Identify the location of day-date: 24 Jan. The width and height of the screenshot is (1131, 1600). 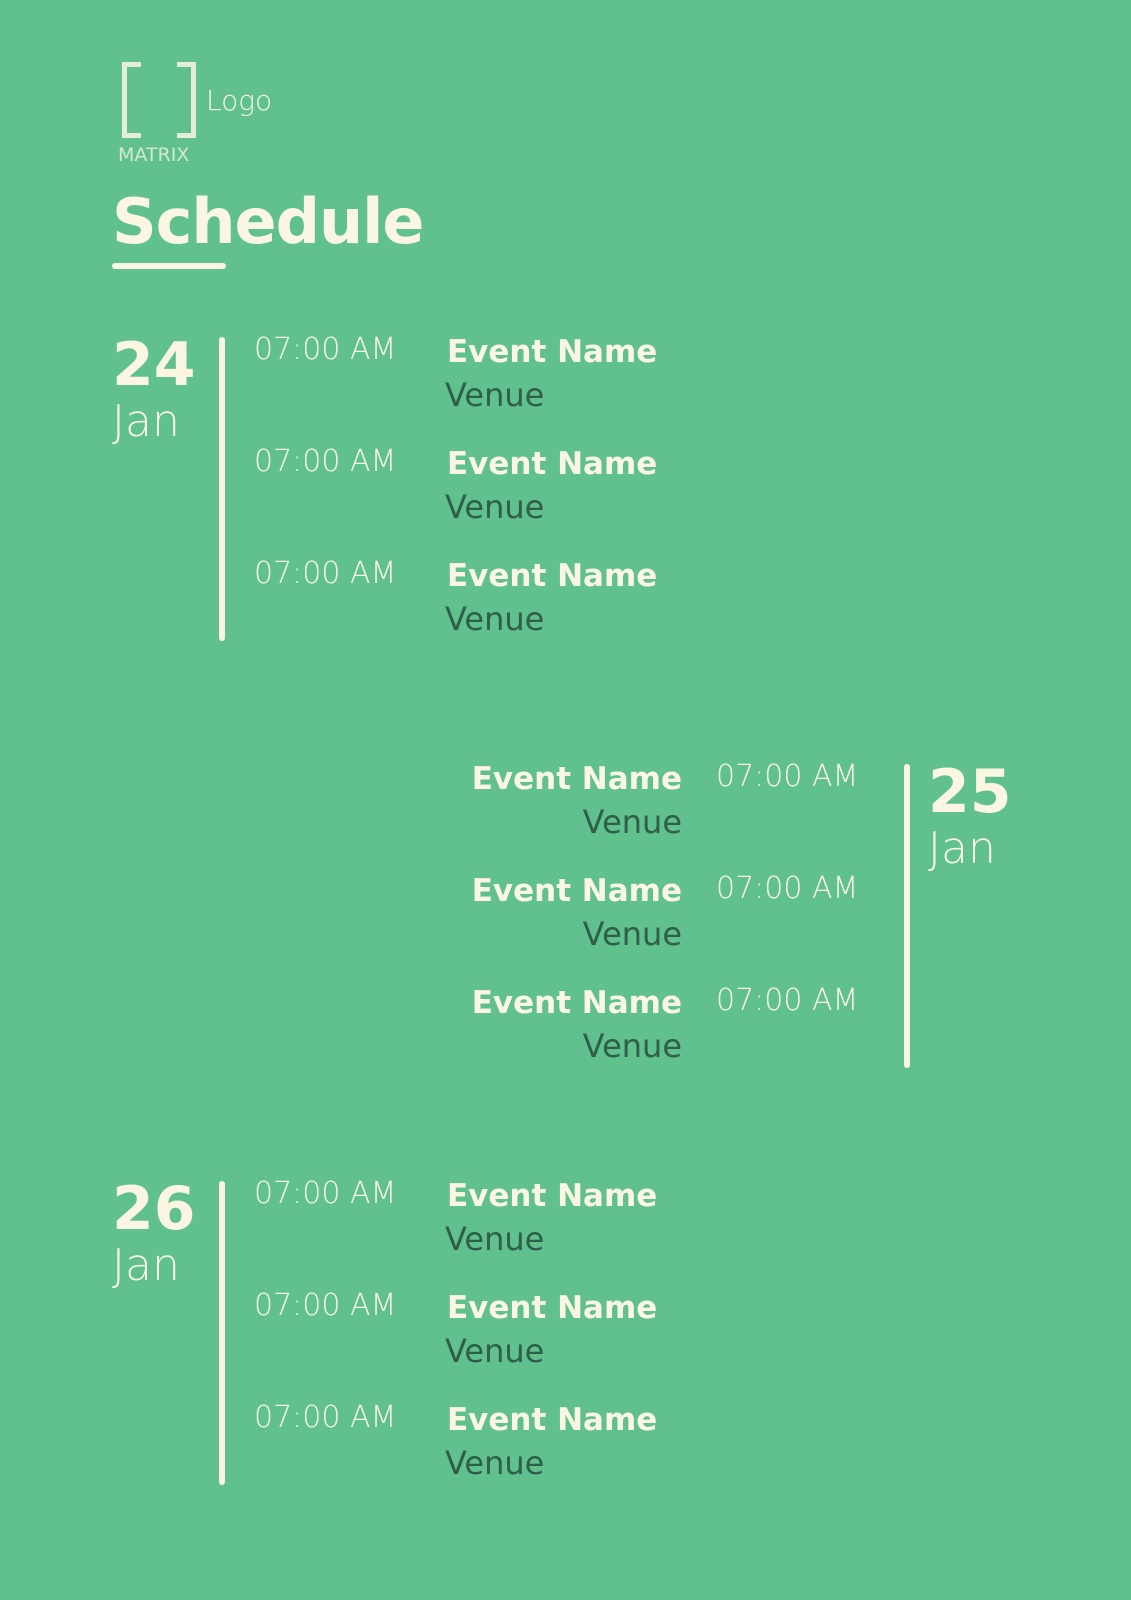
(162, 389).